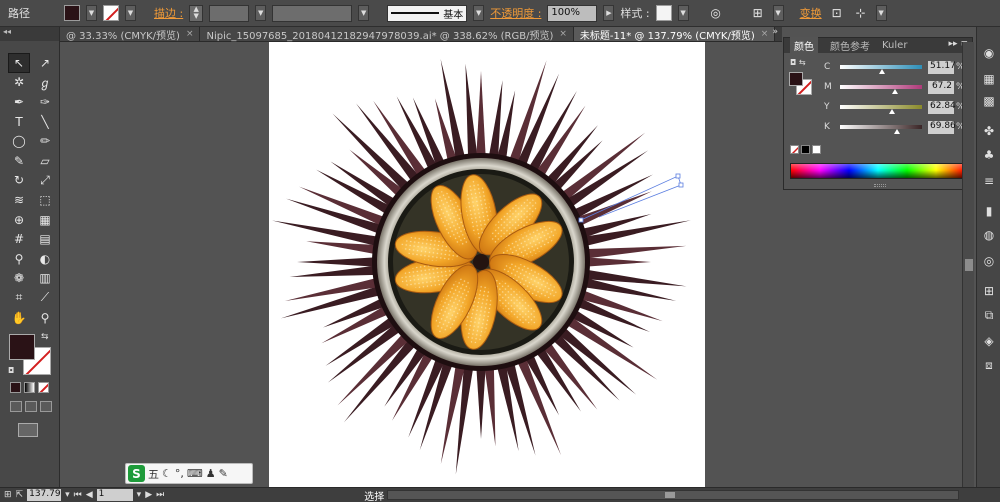  I want to click on curvature-tool-icon: ✑, so click(45, 102).